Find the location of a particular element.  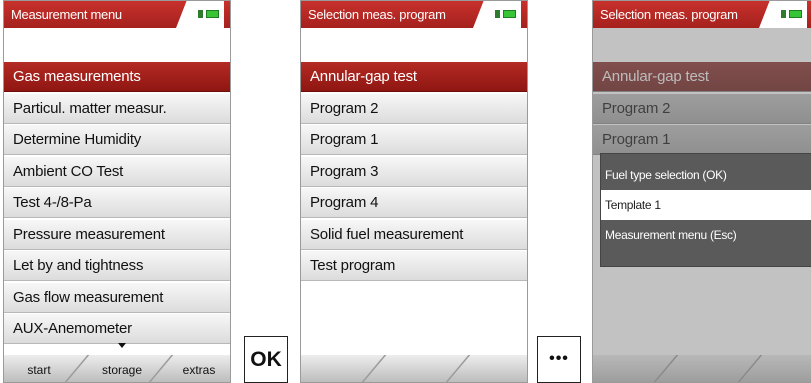

program-item-annular-gap: Annular-gap test is located at coordinates (414, 77).